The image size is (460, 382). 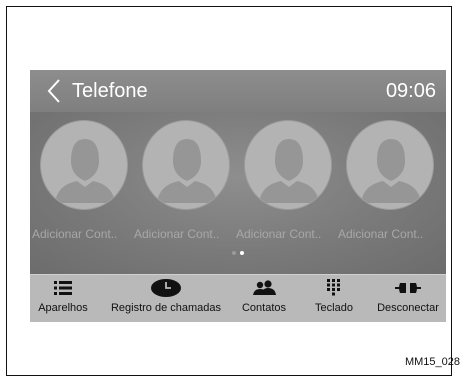 I want to click on chevron-left-icon, so click(x=53, y=91).